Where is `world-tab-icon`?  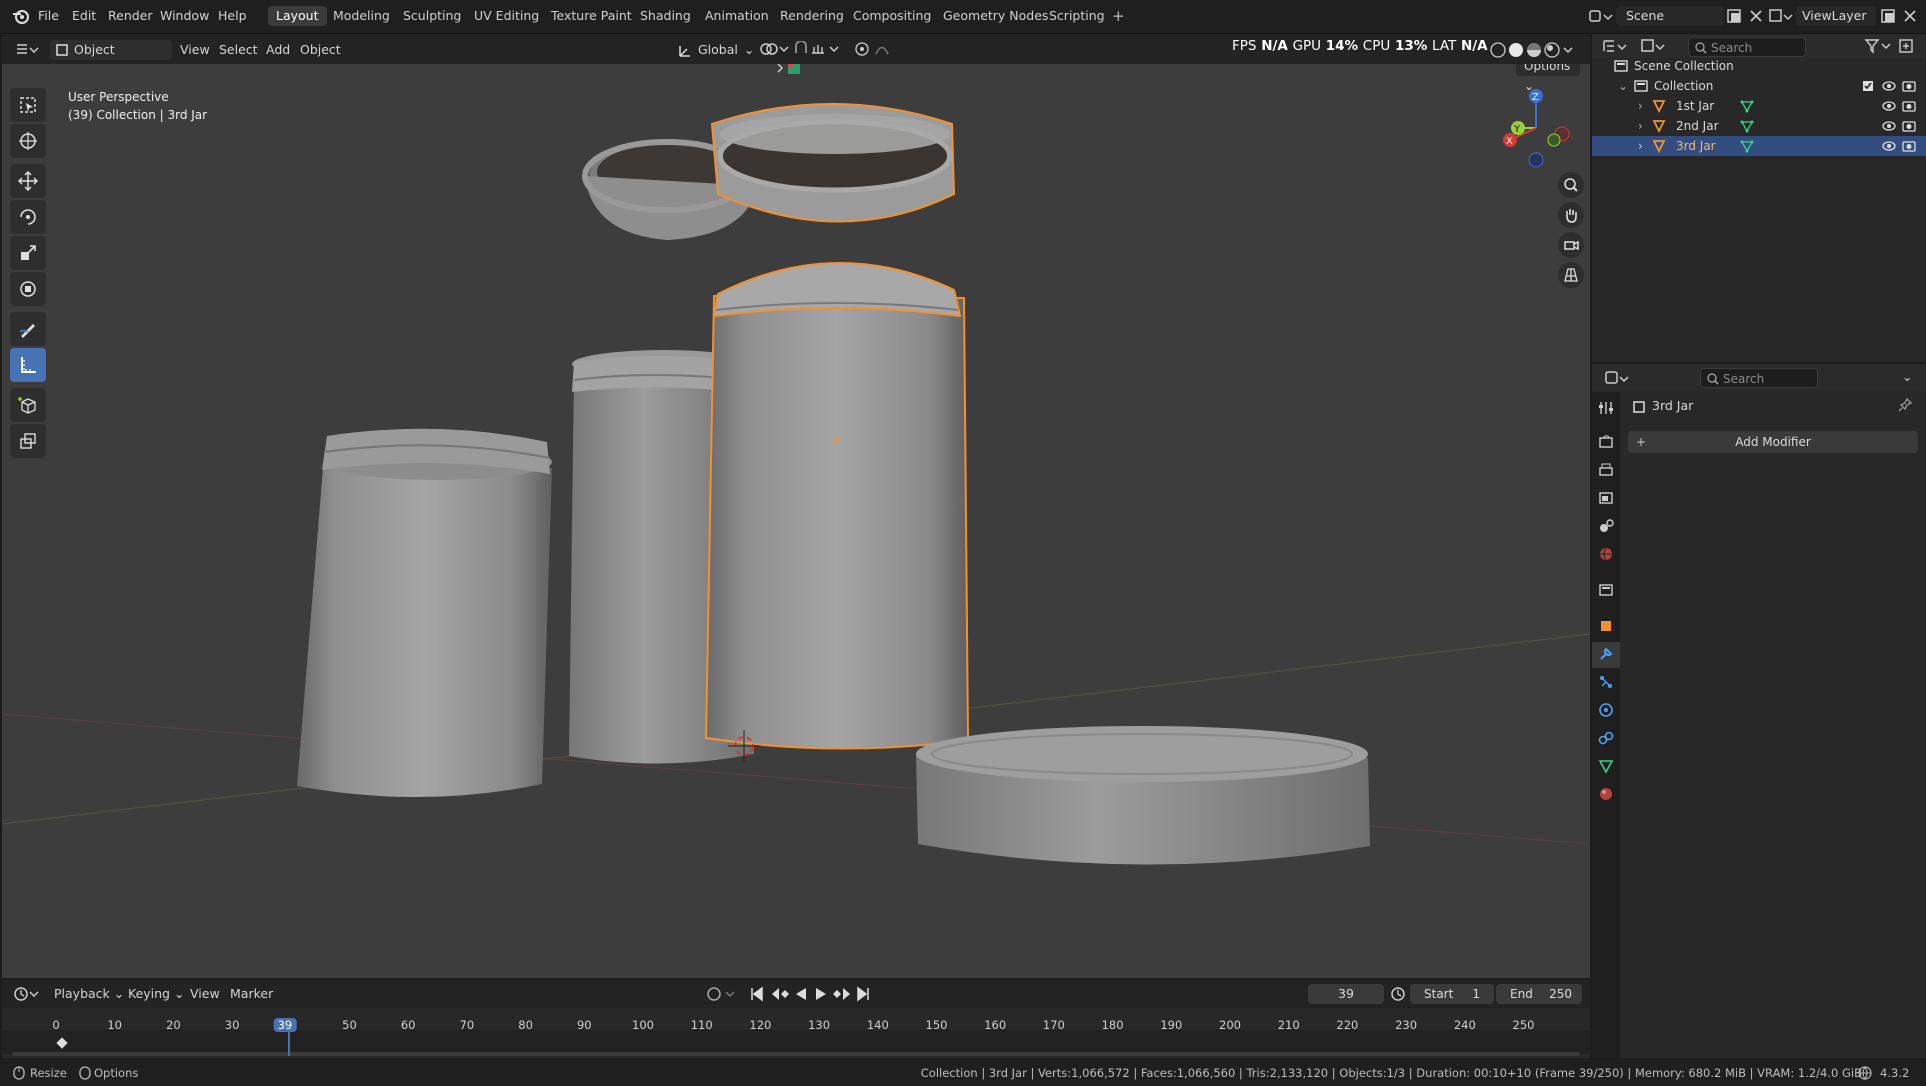 world-tab-icon is located at coordinates (1606, 554).